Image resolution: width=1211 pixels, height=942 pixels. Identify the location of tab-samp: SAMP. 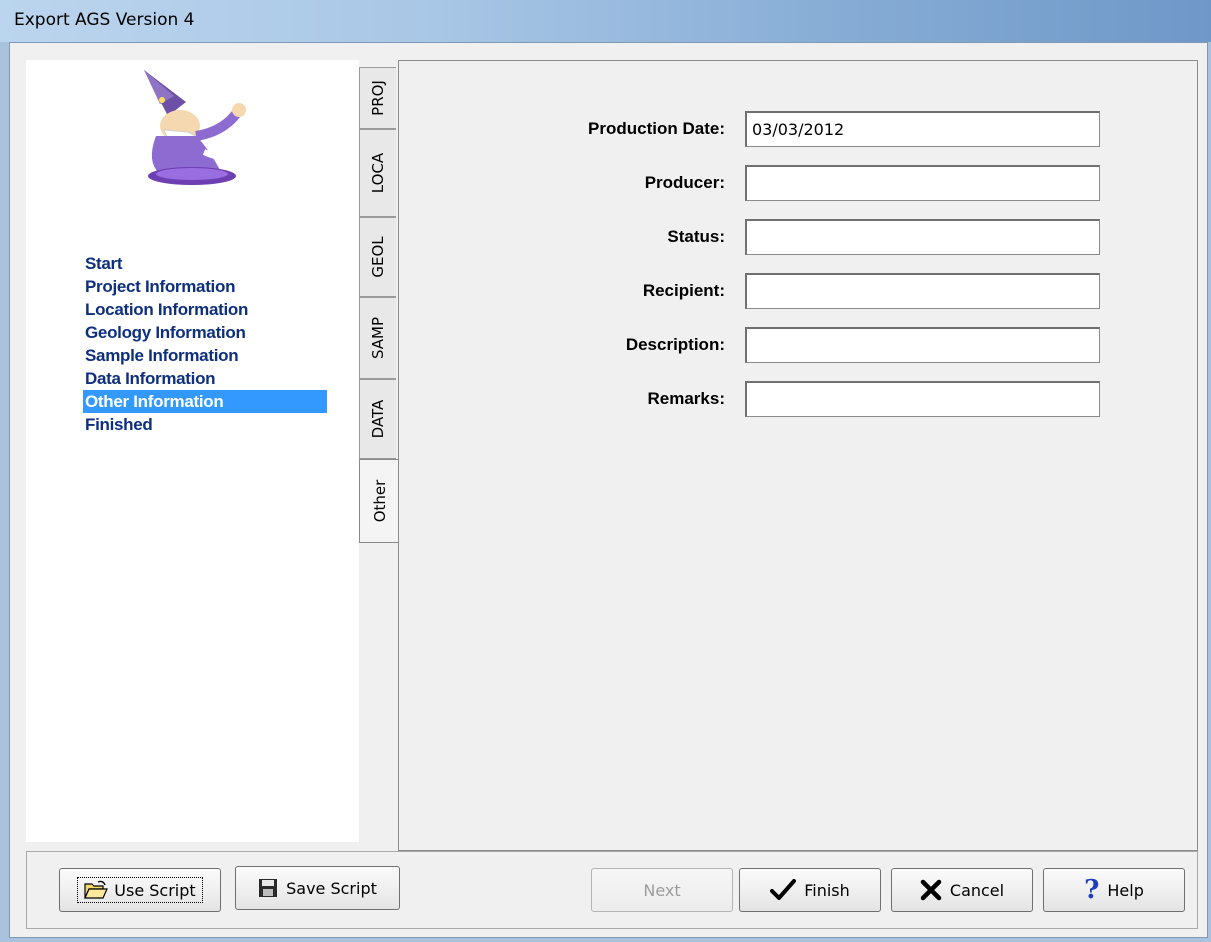
(377, 338).